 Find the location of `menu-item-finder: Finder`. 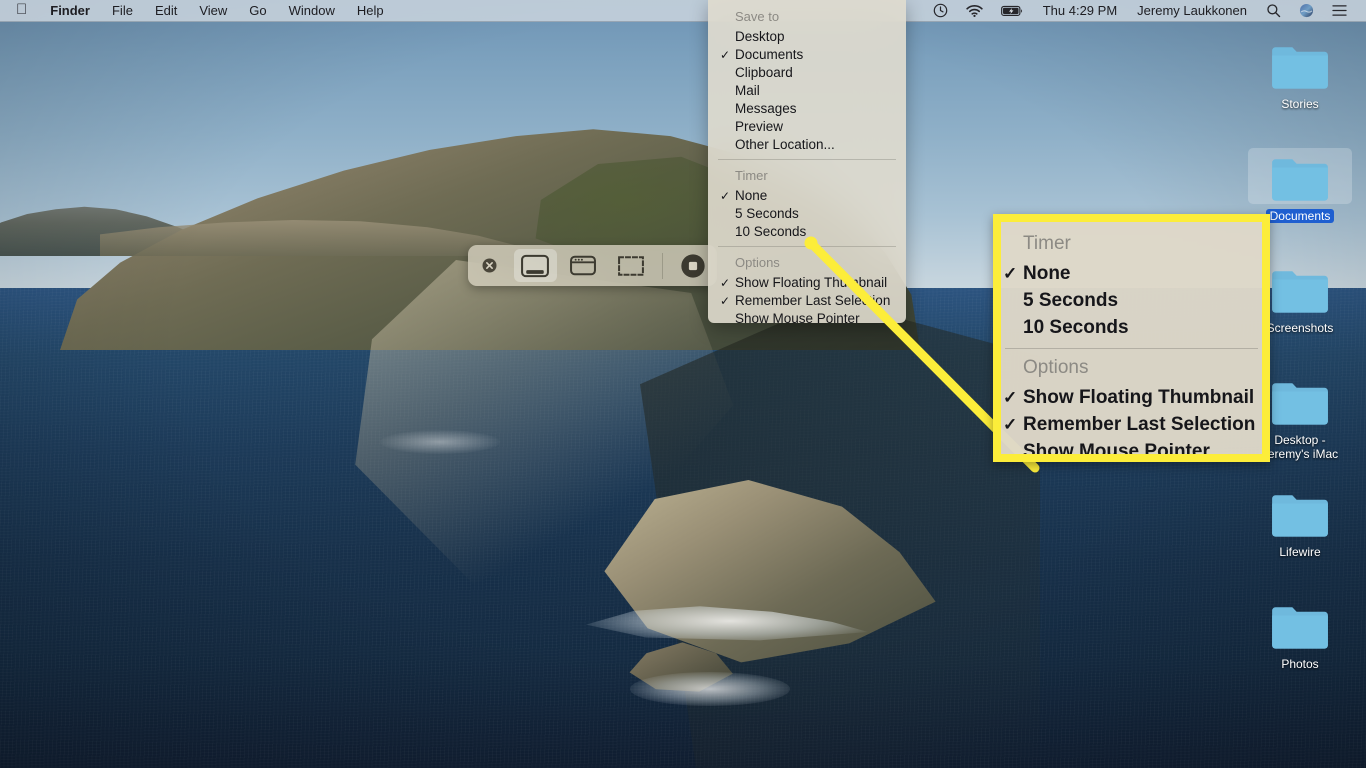

menu-item-finder: Finder is located at coordinates (70, 11).